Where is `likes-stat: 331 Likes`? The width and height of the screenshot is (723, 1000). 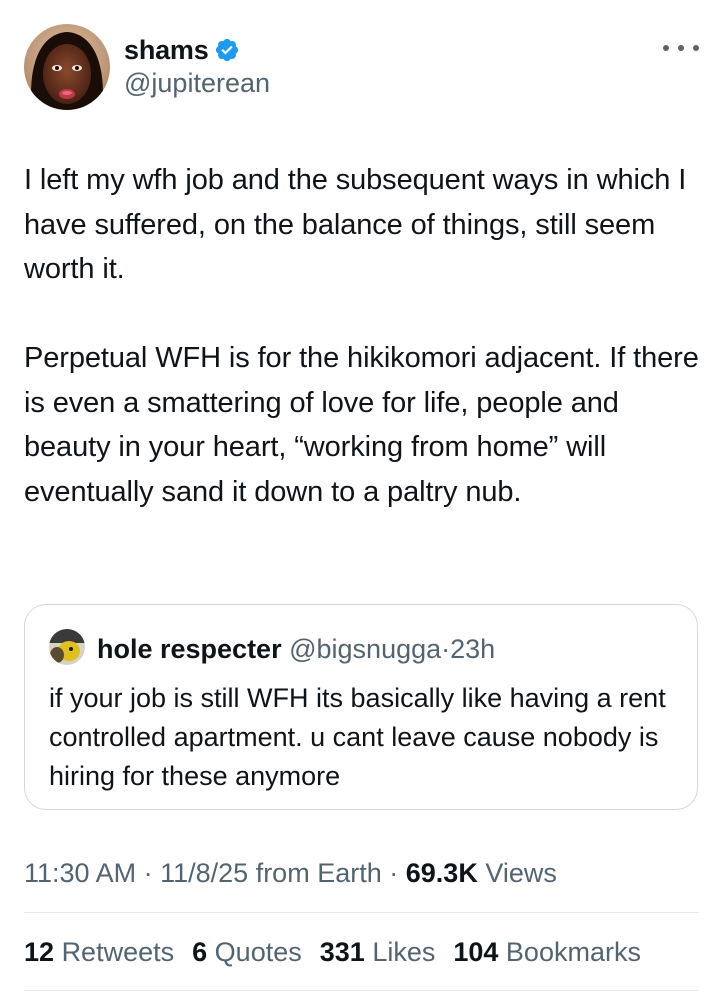 likes-stat: 331 Likes is located at coordinates (378, 952).